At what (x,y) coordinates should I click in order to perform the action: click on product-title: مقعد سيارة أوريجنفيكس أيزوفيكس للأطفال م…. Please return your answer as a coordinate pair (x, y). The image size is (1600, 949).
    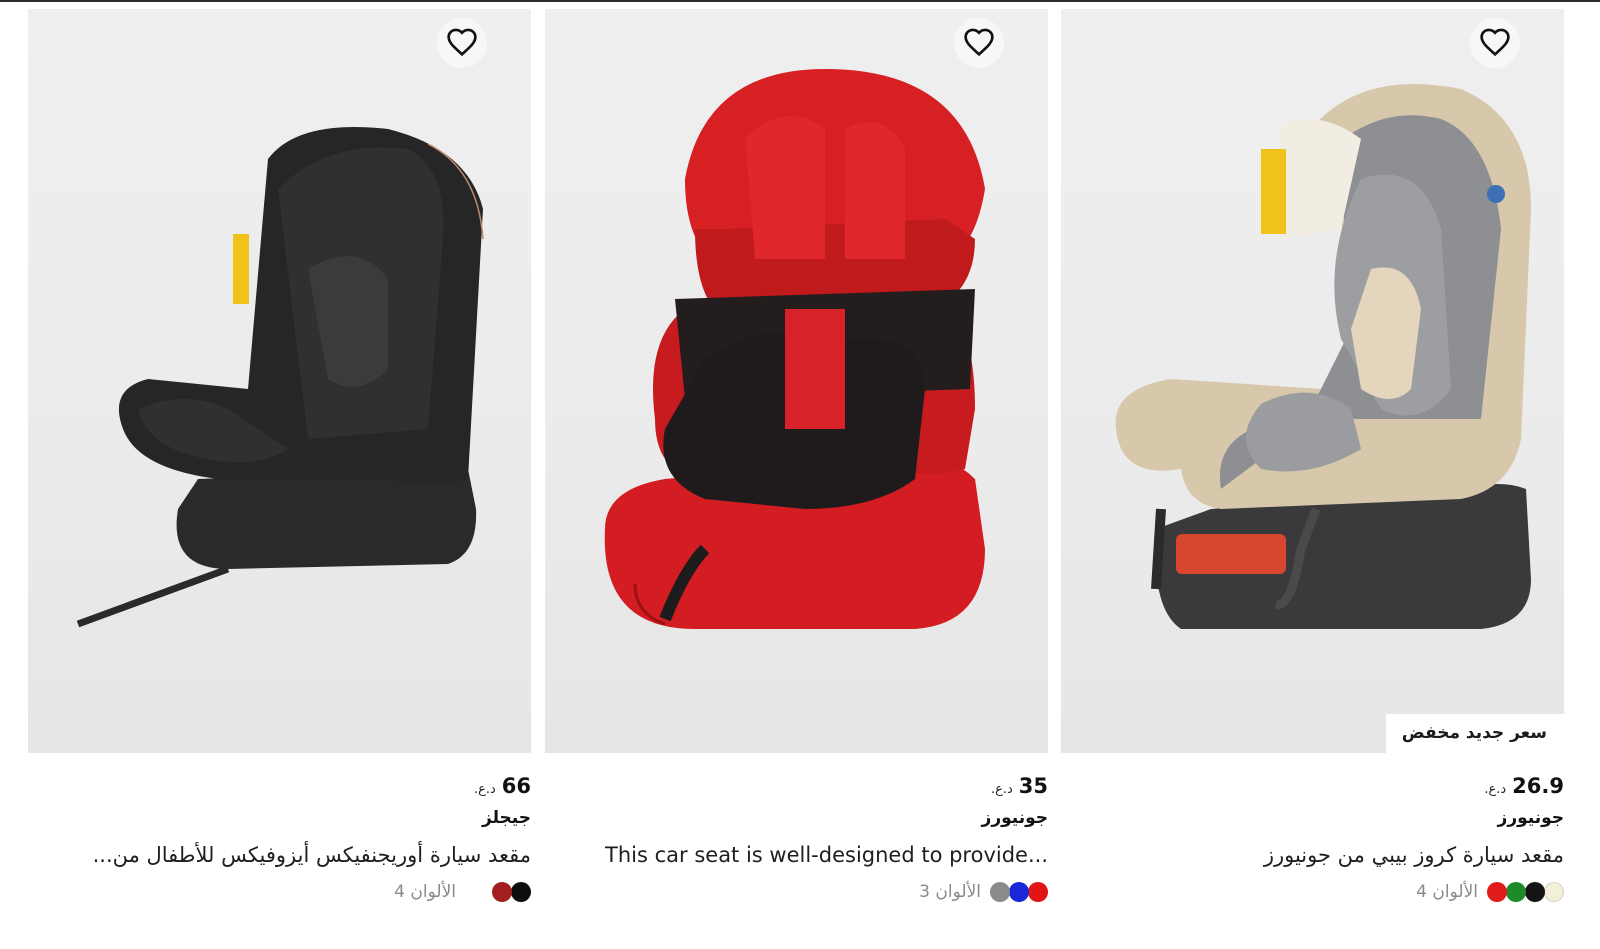
    Looking at the image, I should click on (312, 855).